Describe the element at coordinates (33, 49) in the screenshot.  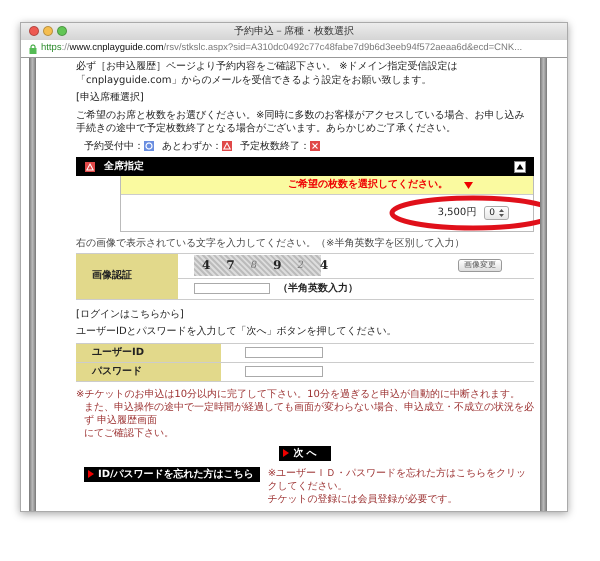
I see `lock-icon` at that location.